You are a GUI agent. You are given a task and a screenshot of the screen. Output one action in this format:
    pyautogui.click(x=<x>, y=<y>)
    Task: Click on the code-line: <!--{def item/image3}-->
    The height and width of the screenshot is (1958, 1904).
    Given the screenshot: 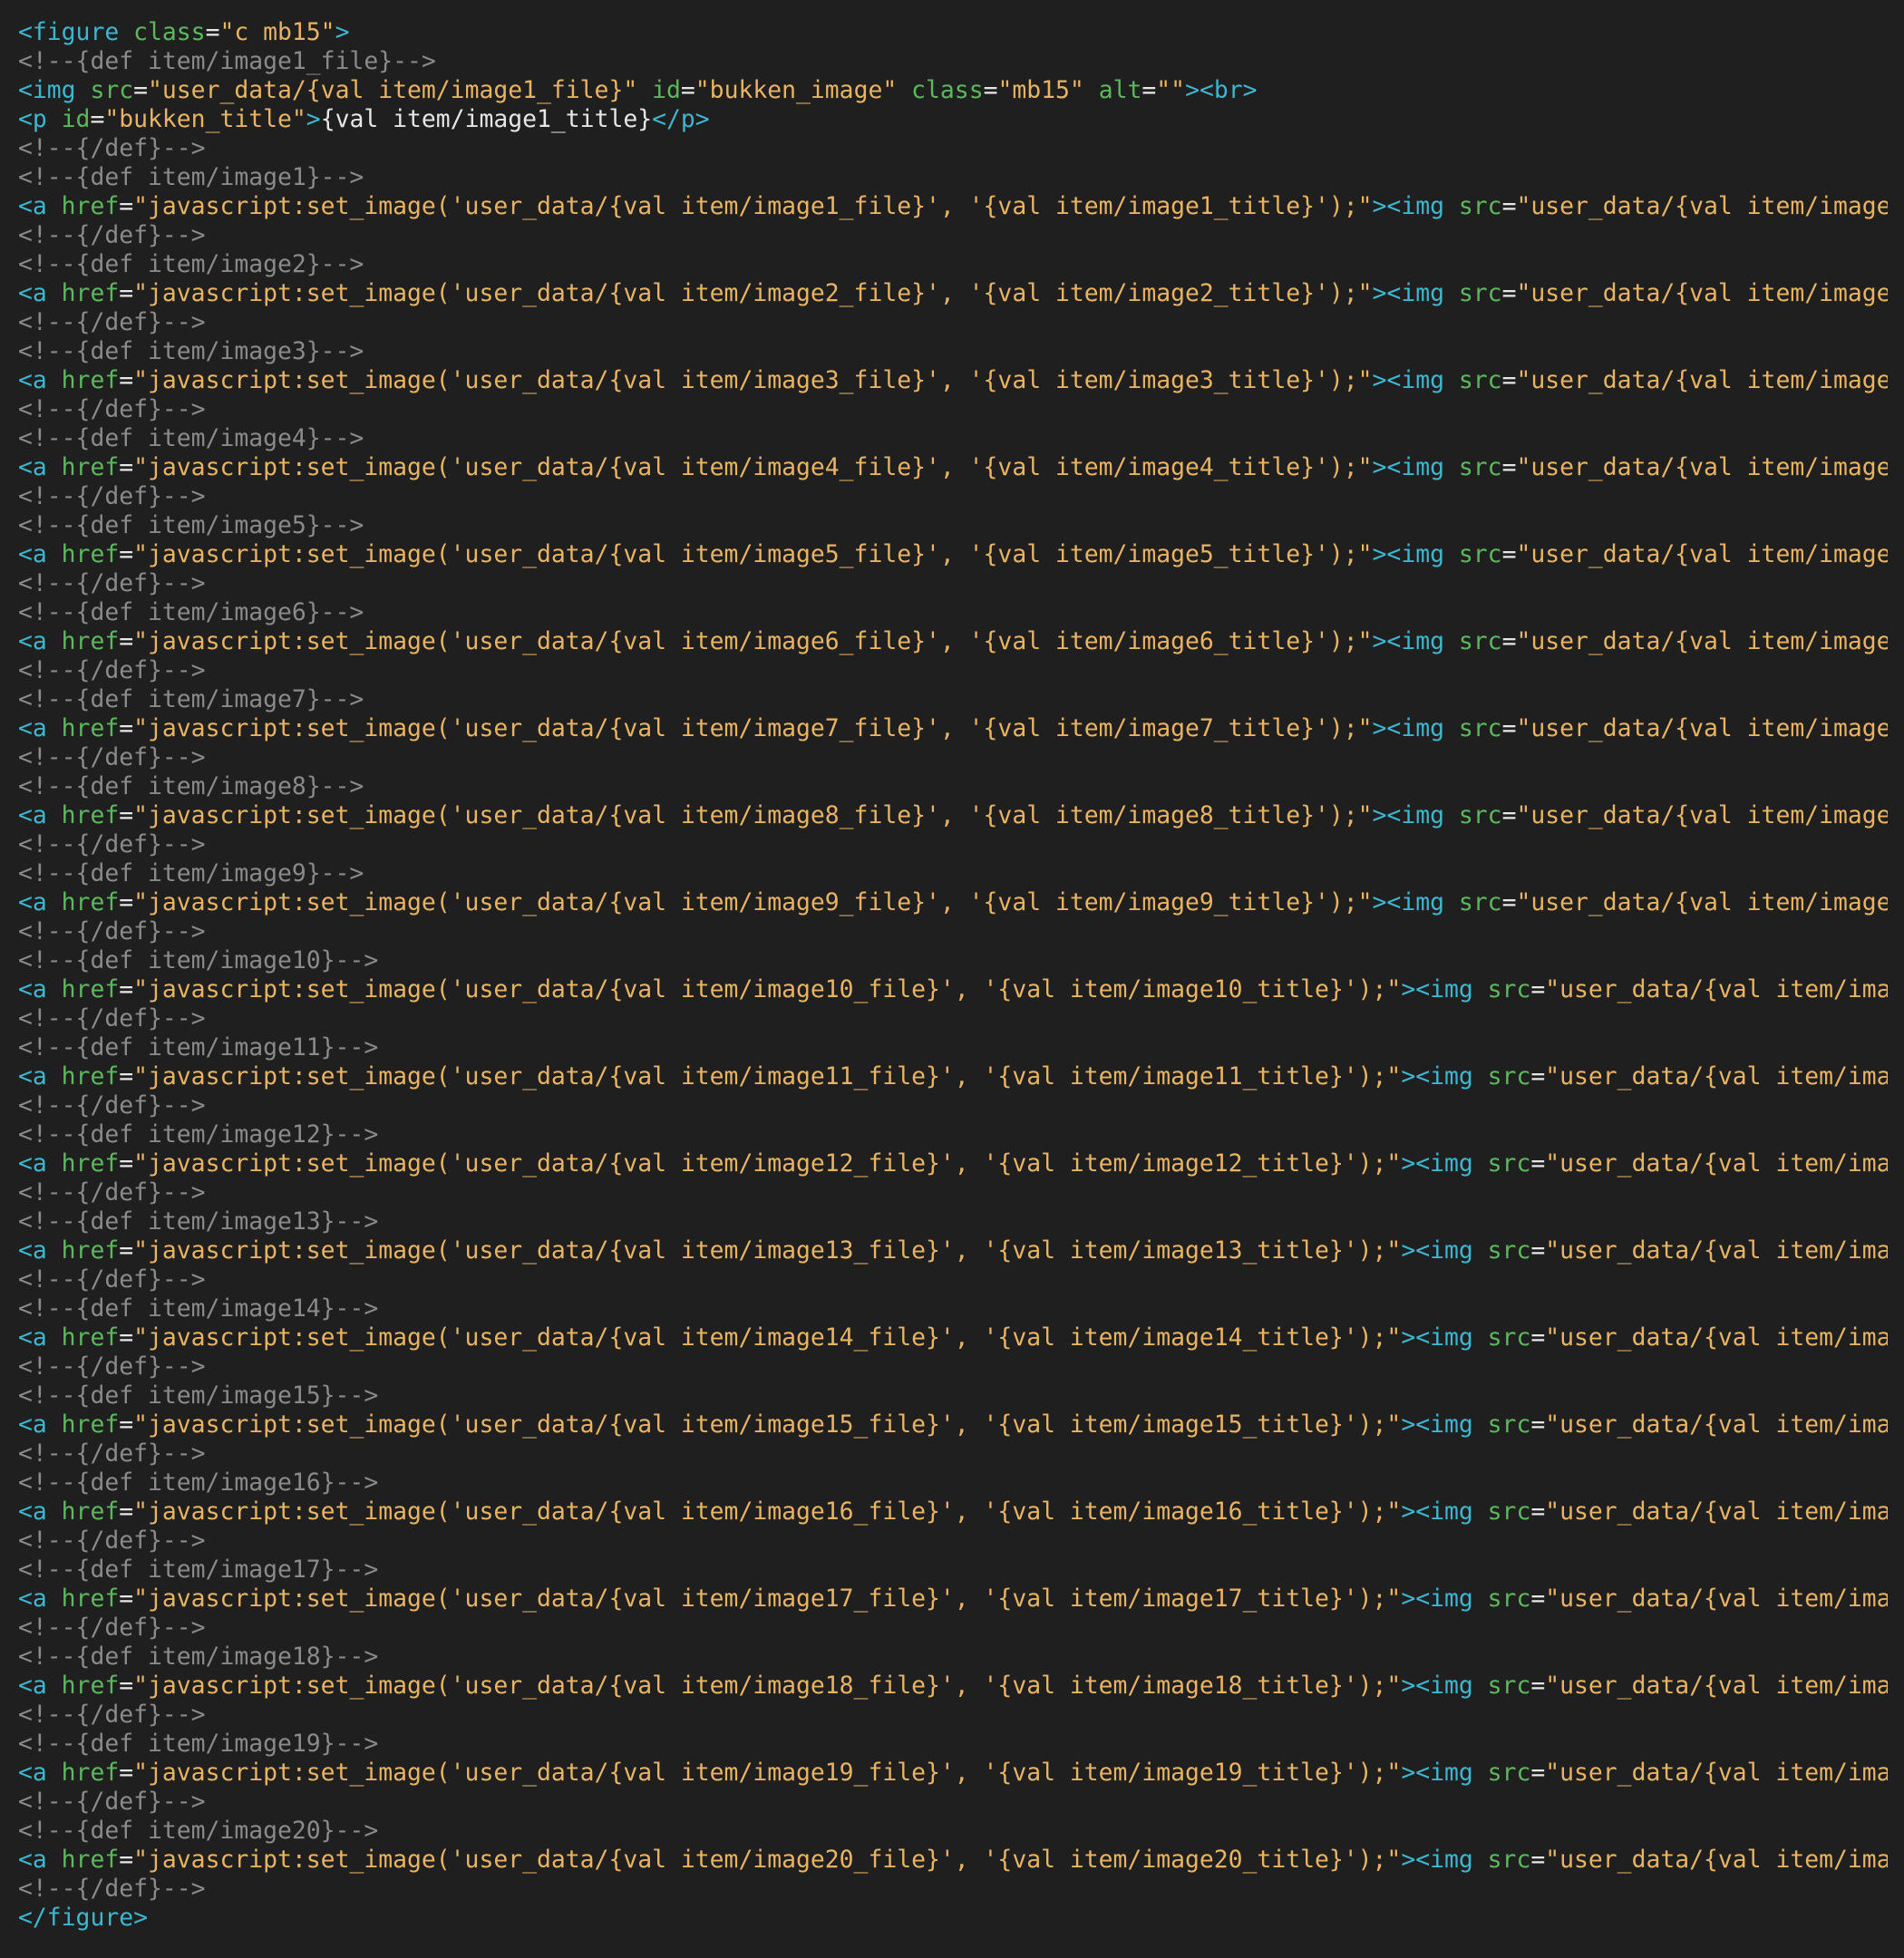 What is the action you would take?
    pyautogui.click(x=953, y=351)
    